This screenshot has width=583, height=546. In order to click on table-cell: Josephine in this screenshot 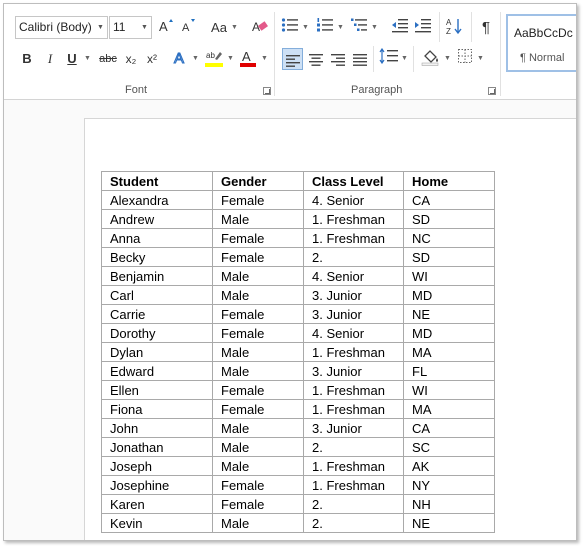, I will do `click(157, 485)`.